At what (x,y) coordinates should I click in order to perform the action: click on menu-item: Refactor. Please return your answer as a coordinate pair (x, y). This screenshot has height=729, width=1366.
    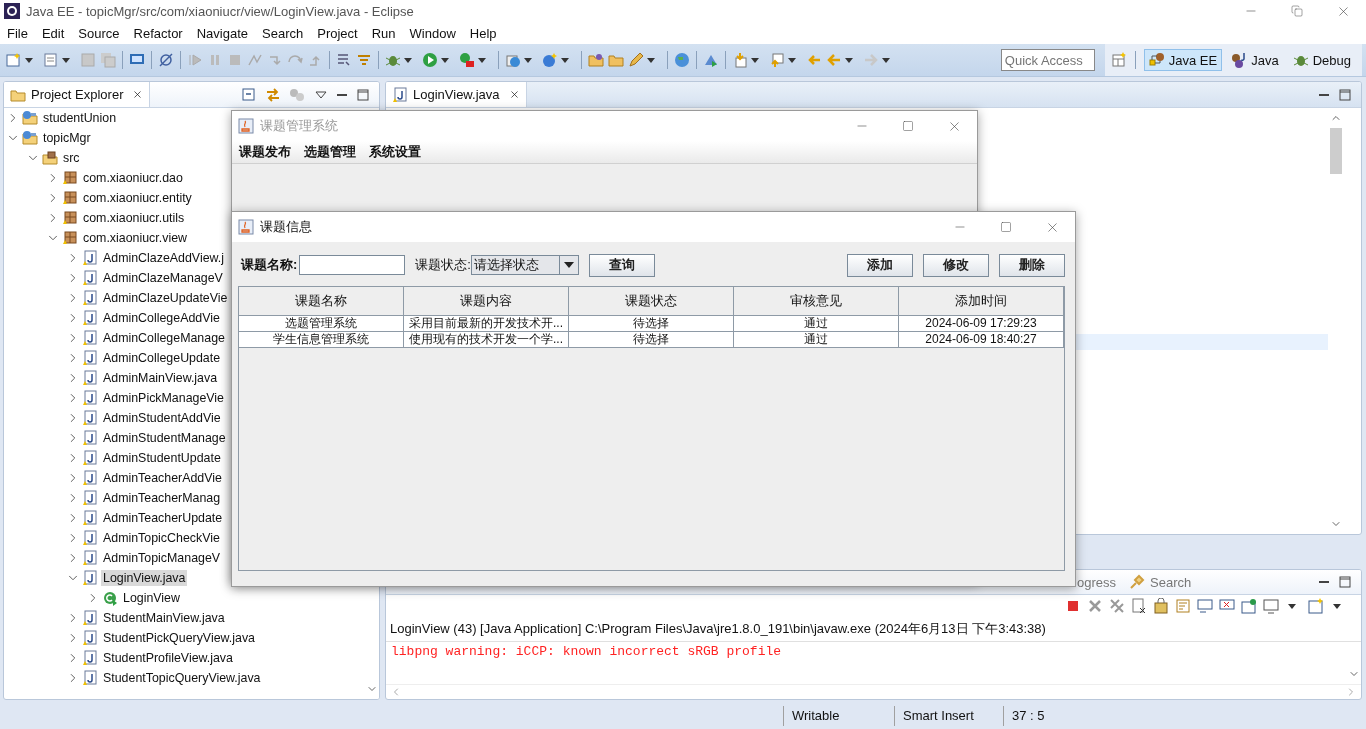
    Looking at the image, I should click on (158, 33).